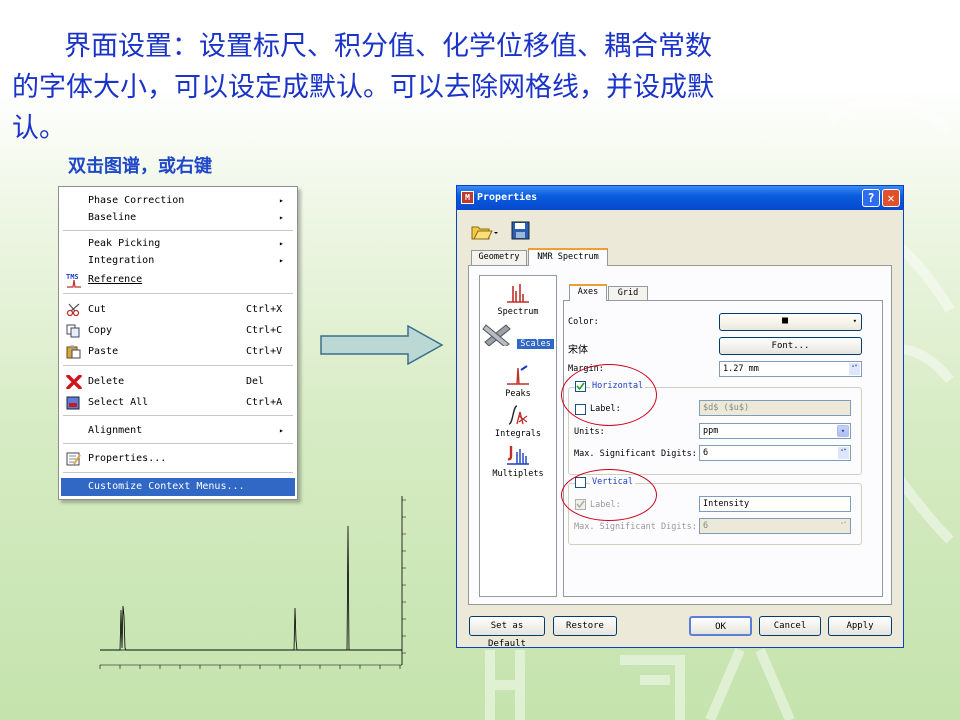 The image size is (960, 720). I want to click on set-as-default-button: Set as Default, so click(507, 632).